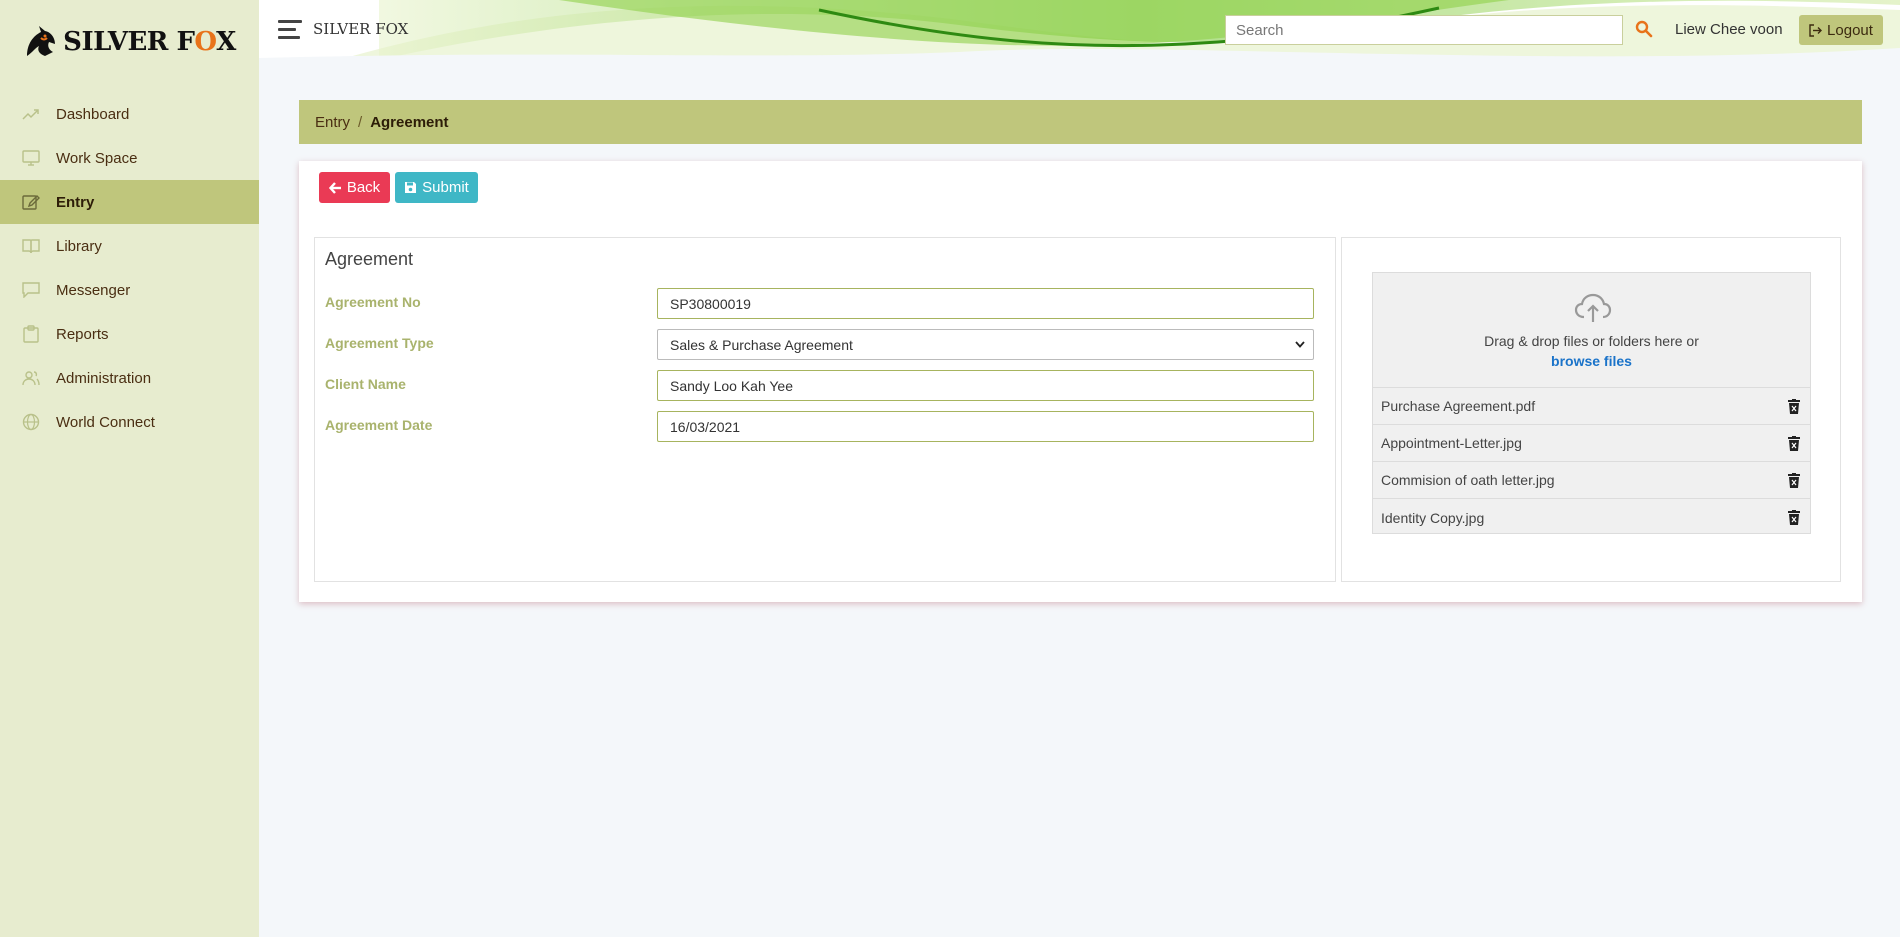 The width and height of the screenshot is (1900, 937). What do you see at coordinates (31, 202) in the screenshot?
I see `edit-icon` at bounding box center [31, 202].